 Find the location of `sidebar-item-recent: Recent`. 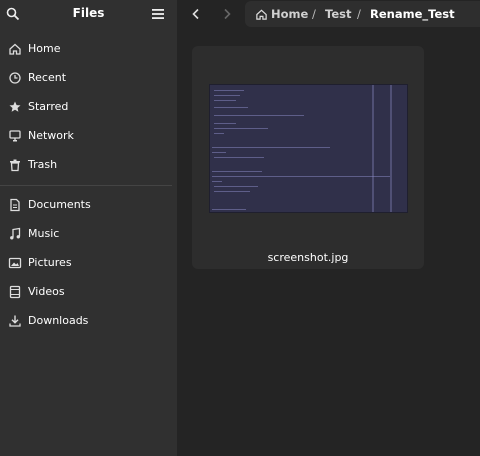

sidebar-item-recent: Recent is located at coordinates (88, 78).